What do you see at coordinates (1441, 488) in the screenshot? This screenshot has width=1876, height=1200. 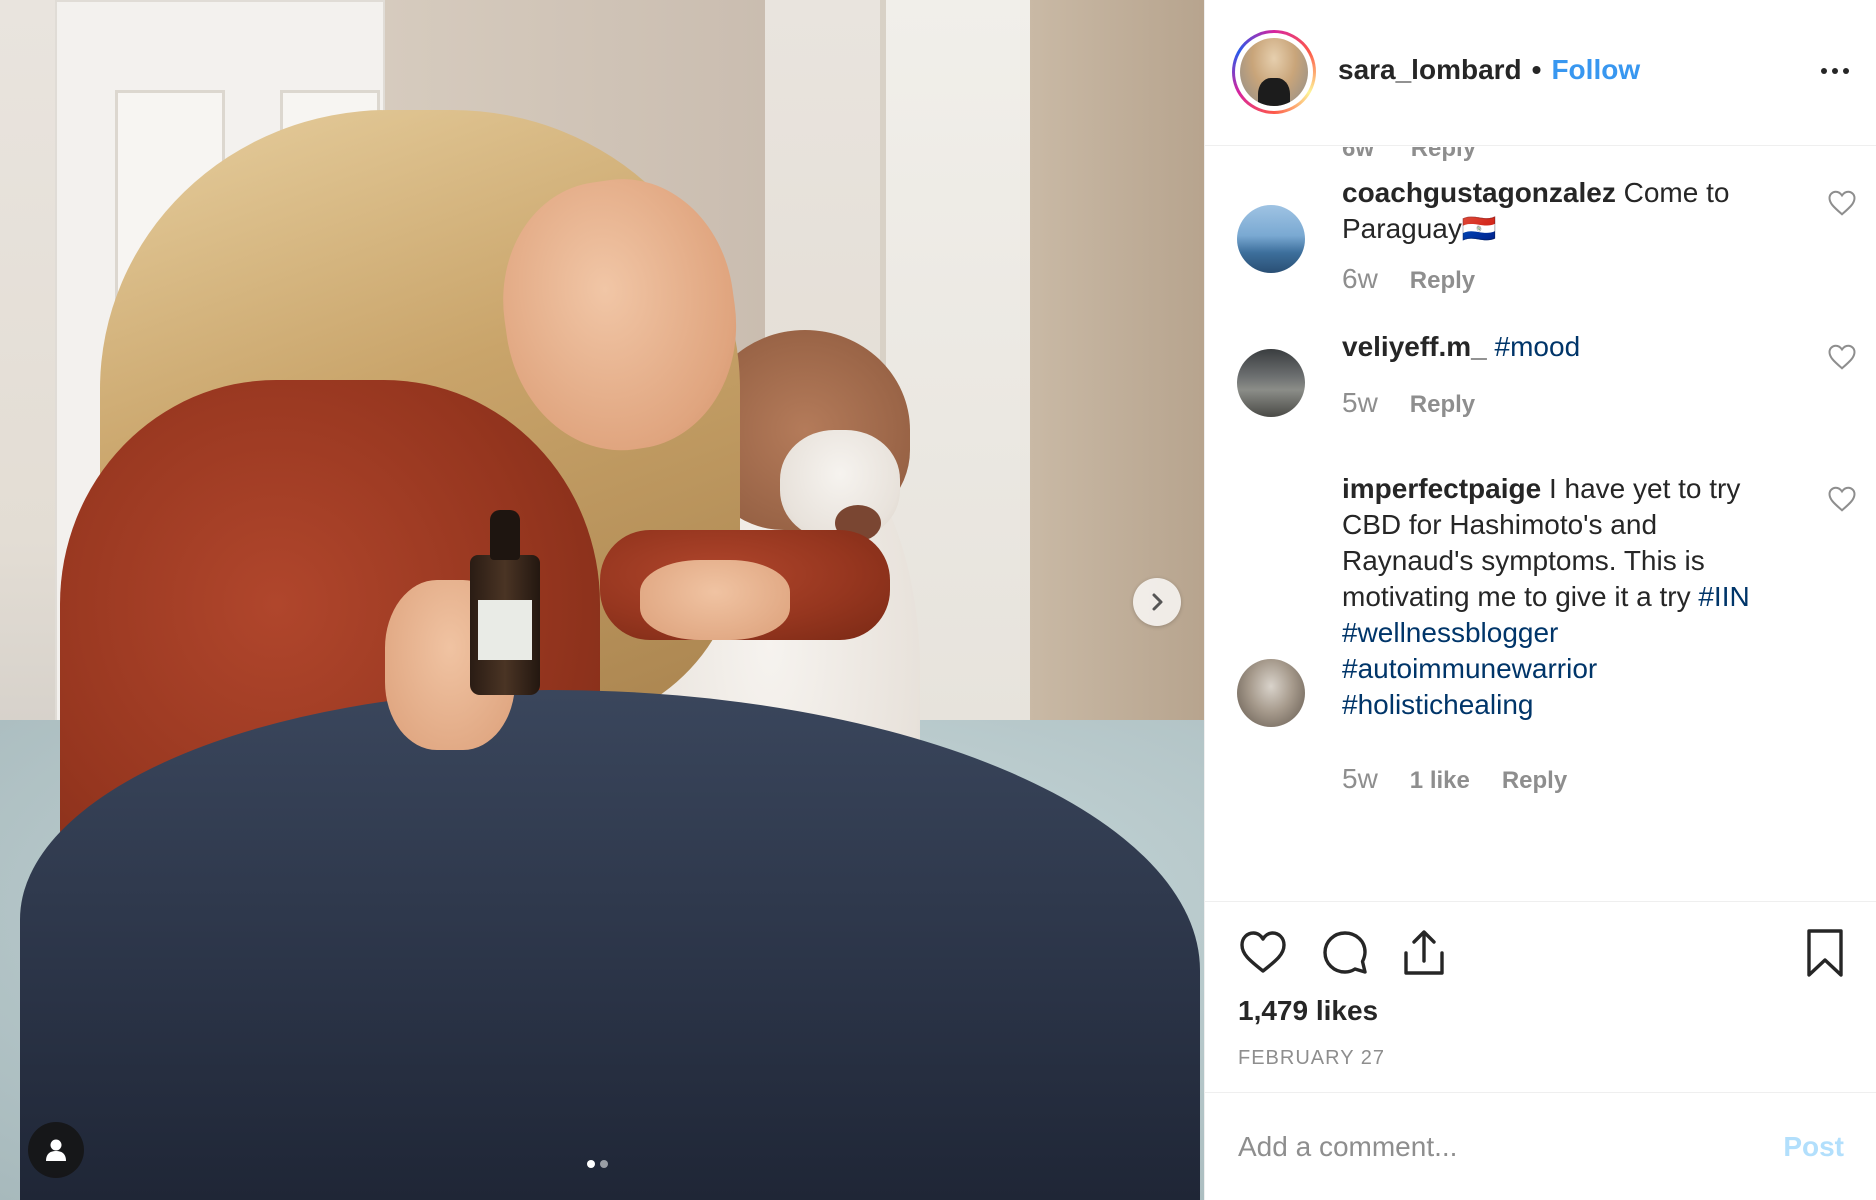 I see `commenter-username: imperfectpaige` at bounding box center [1441, 488].